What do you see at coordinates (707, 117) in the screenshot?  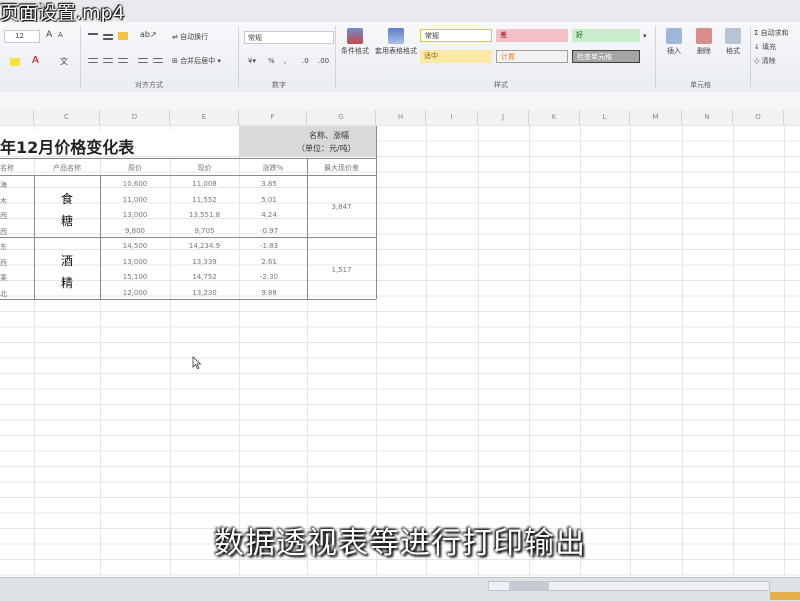 I see `column-header-n: N` at bounding box center [707, 117].